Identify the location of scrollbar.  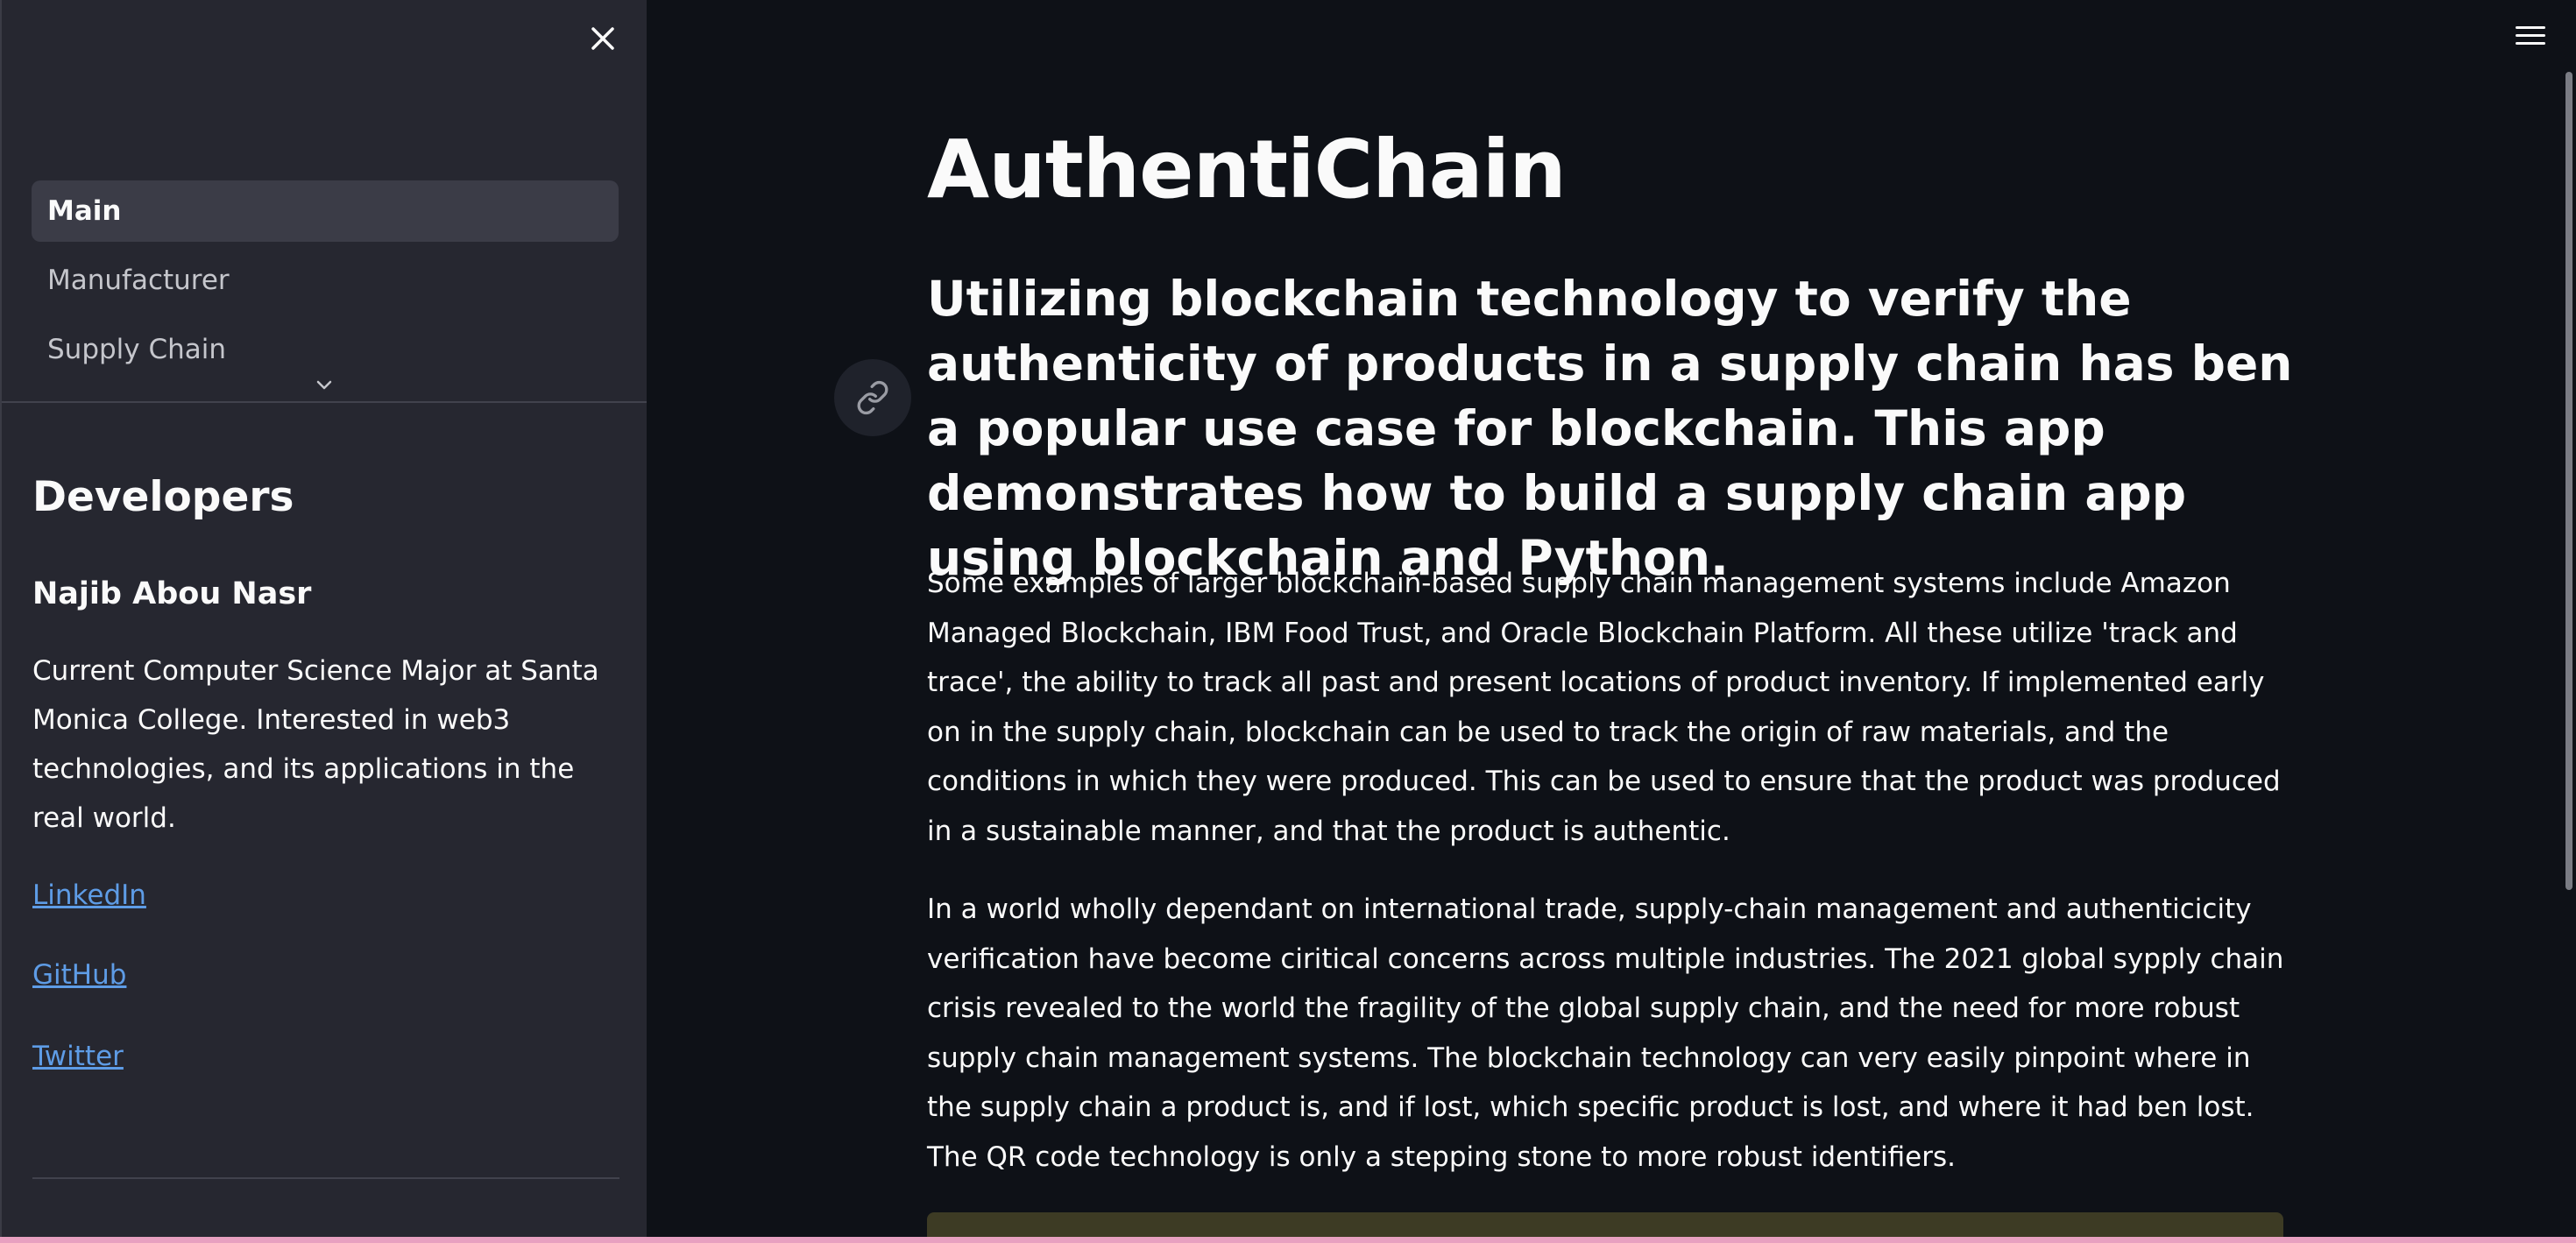
(2568, 481).